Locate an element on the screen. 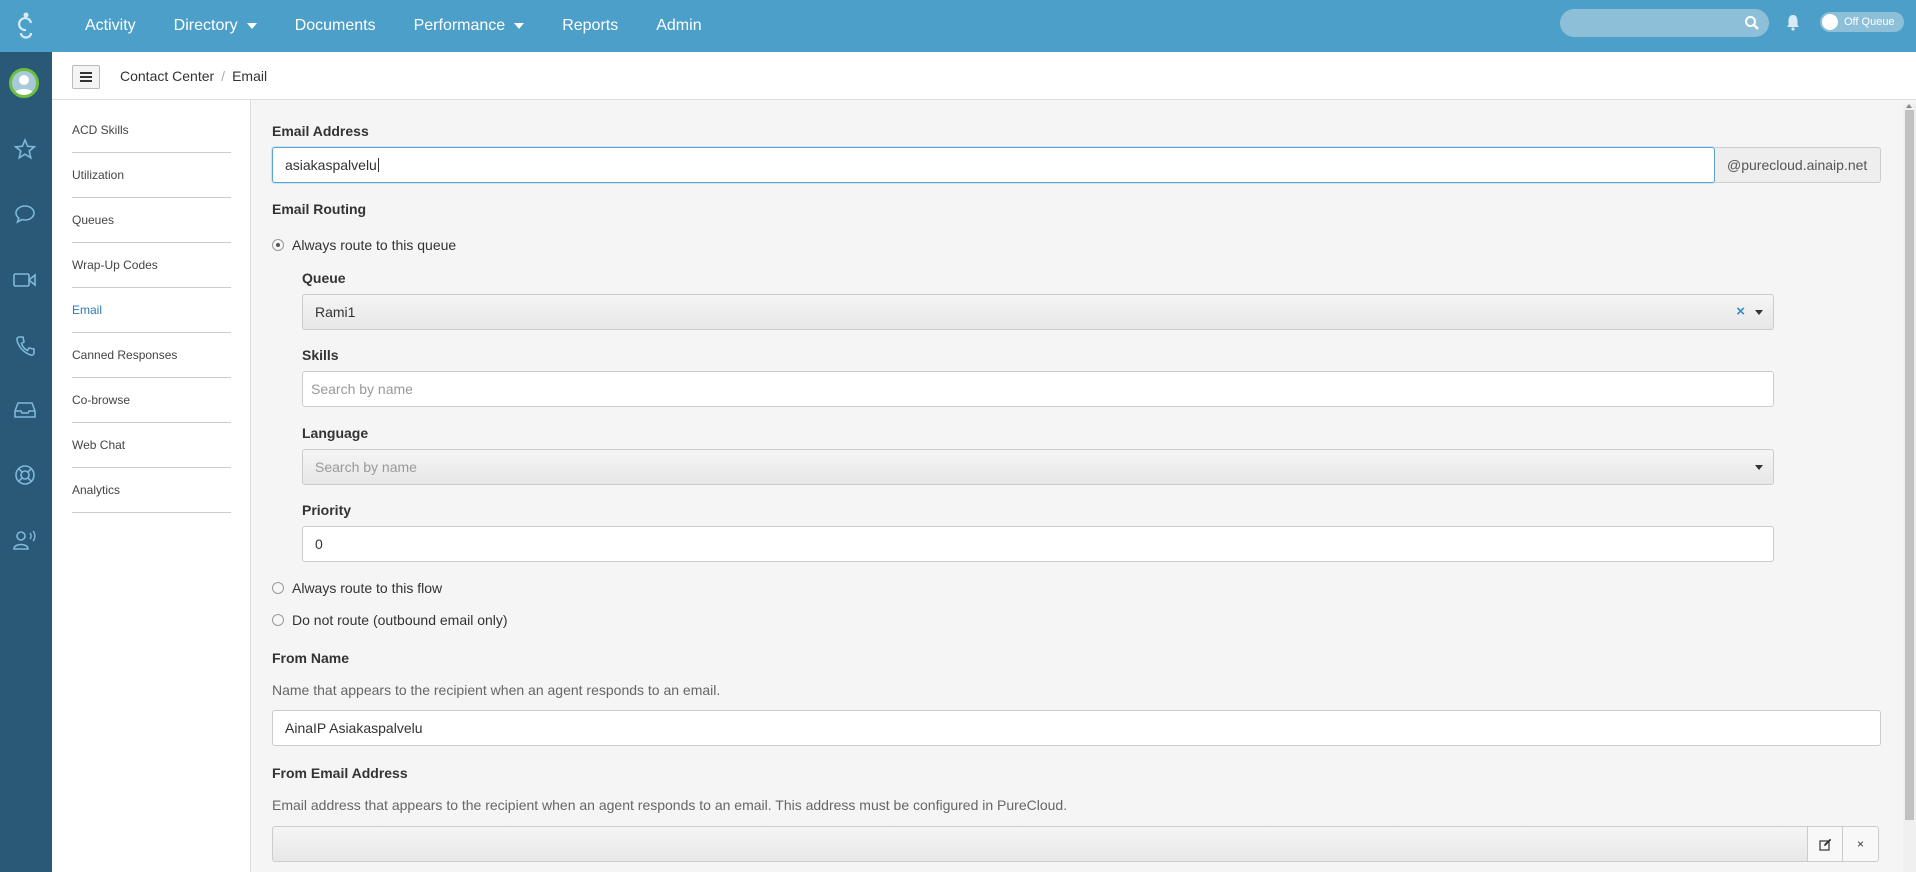 This screenshot has height=872, width=1916. subnav-label: Utilization is located at coordinates (98, 175).